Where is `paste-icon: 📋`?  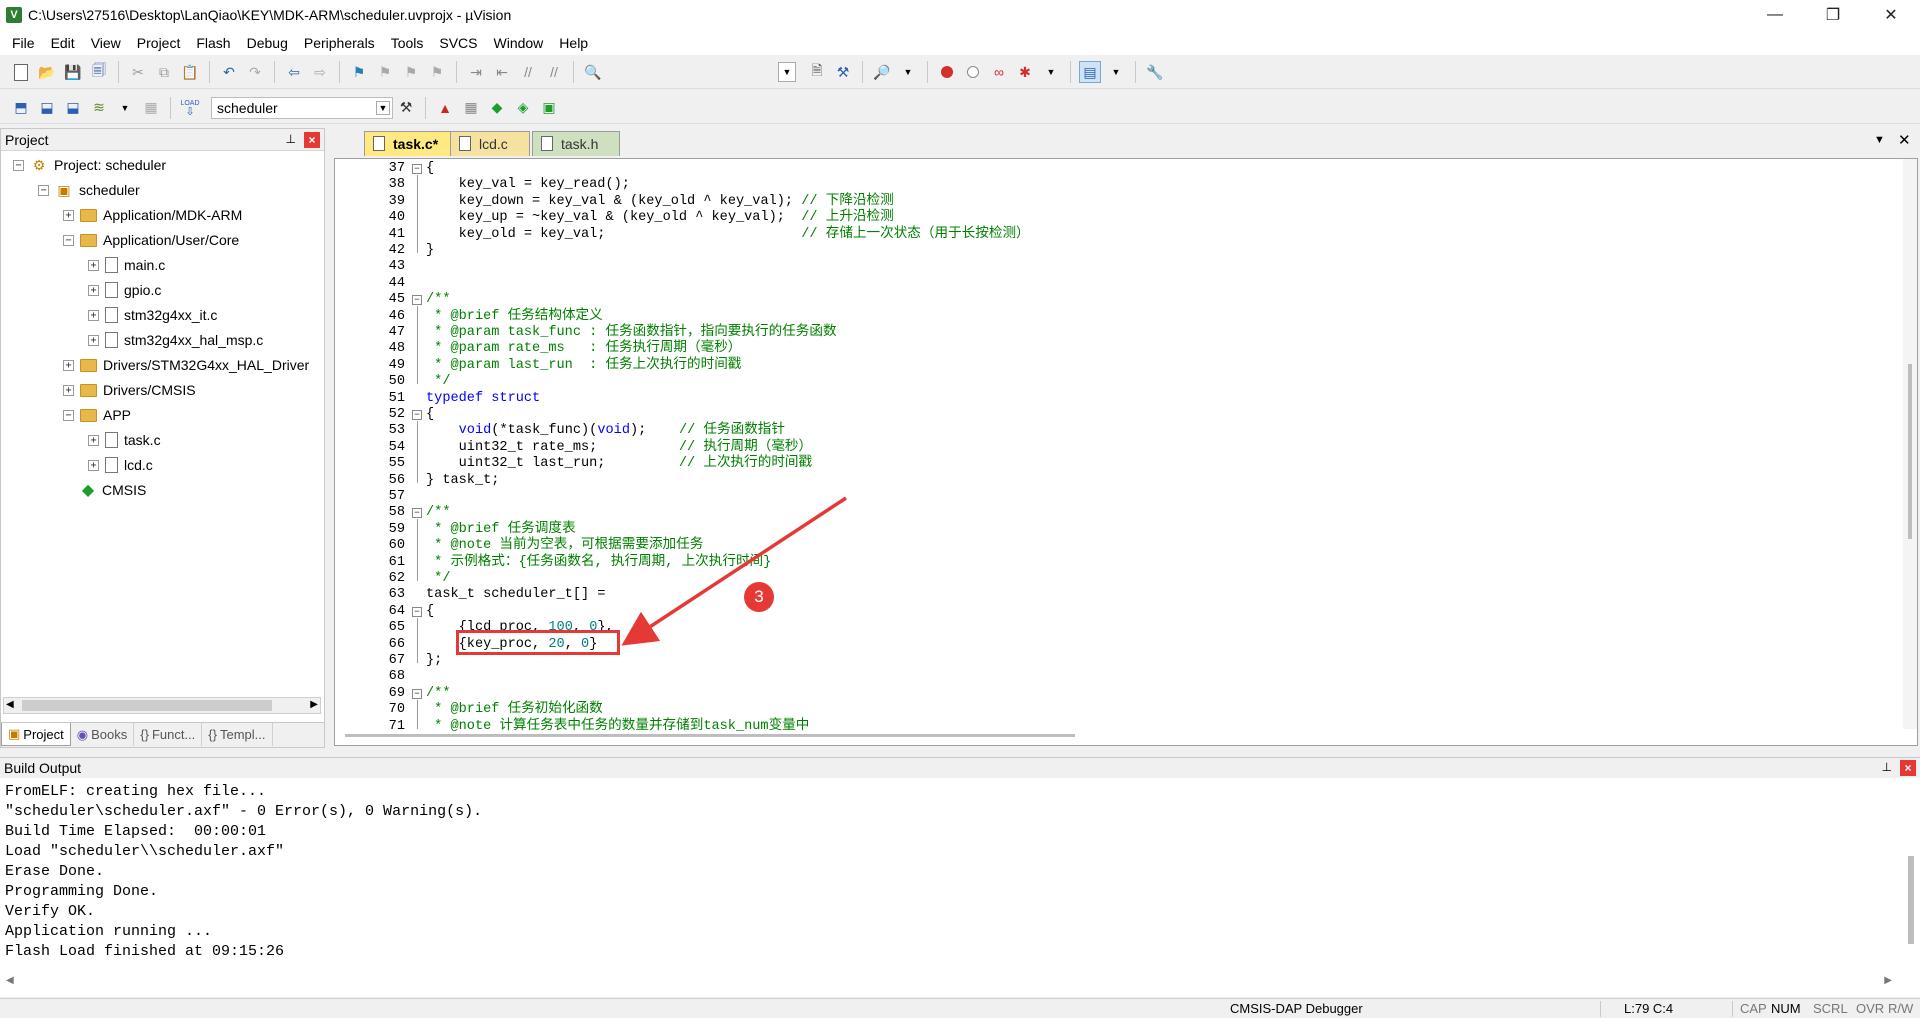
paste-icon: 📋 is located at coordinates (190, 72).